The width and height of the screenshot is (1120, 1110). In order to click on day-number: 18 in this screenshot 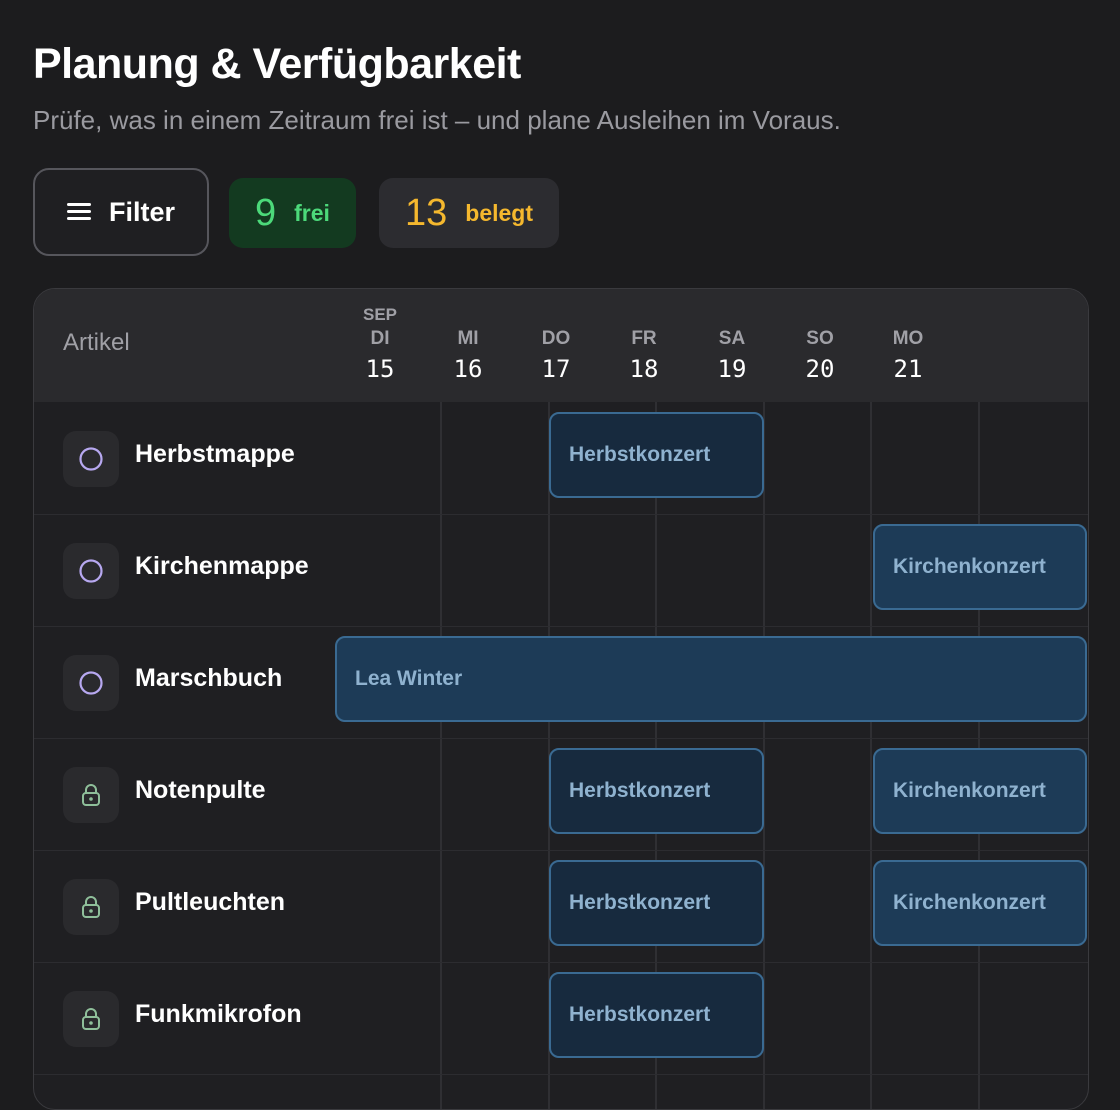, I will do `click(644, 369)`.